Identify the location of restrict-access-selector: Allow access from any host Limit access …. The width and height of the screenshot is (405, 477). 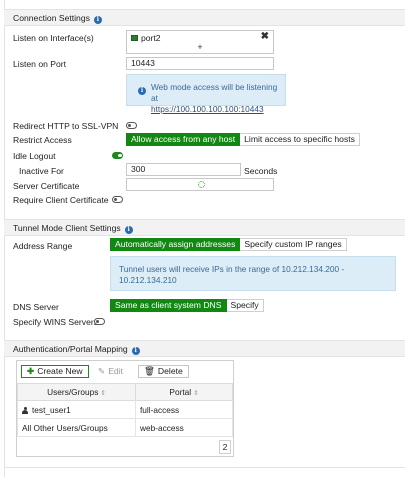
(243, 139).